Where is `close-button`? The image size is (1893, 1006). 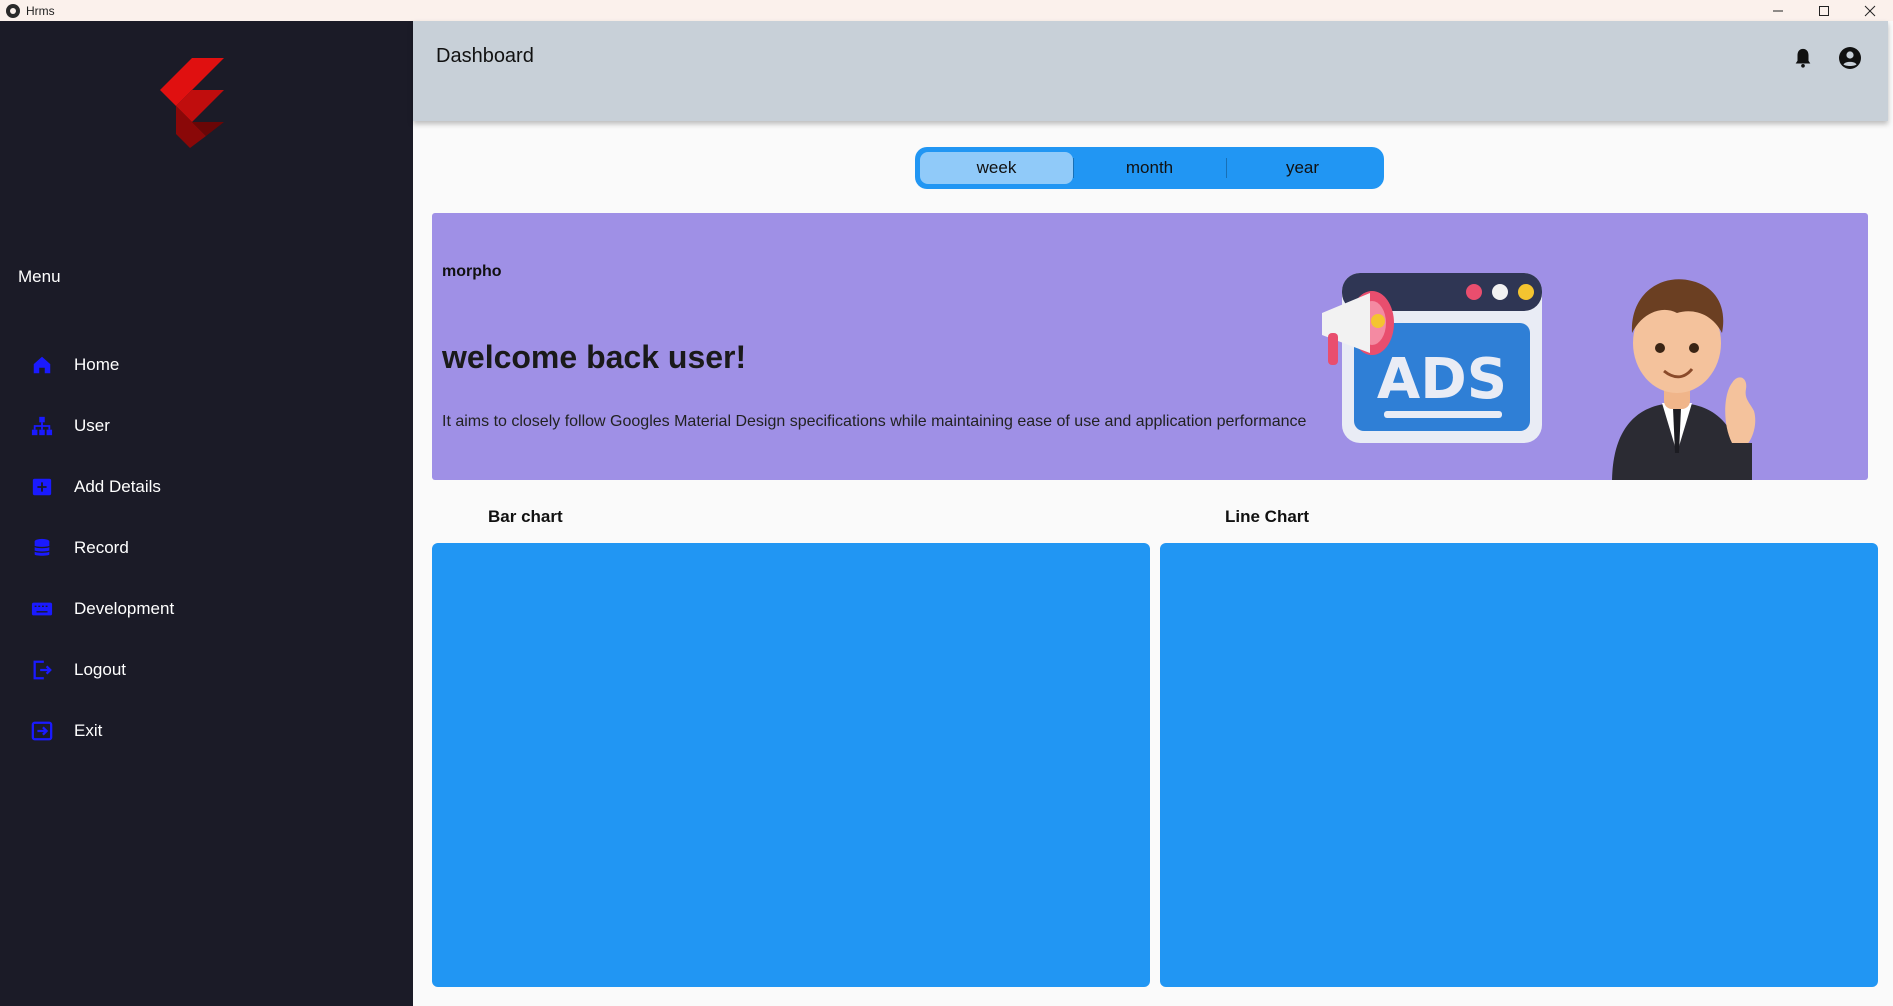 close-button is located at coordinates (1870, 10).